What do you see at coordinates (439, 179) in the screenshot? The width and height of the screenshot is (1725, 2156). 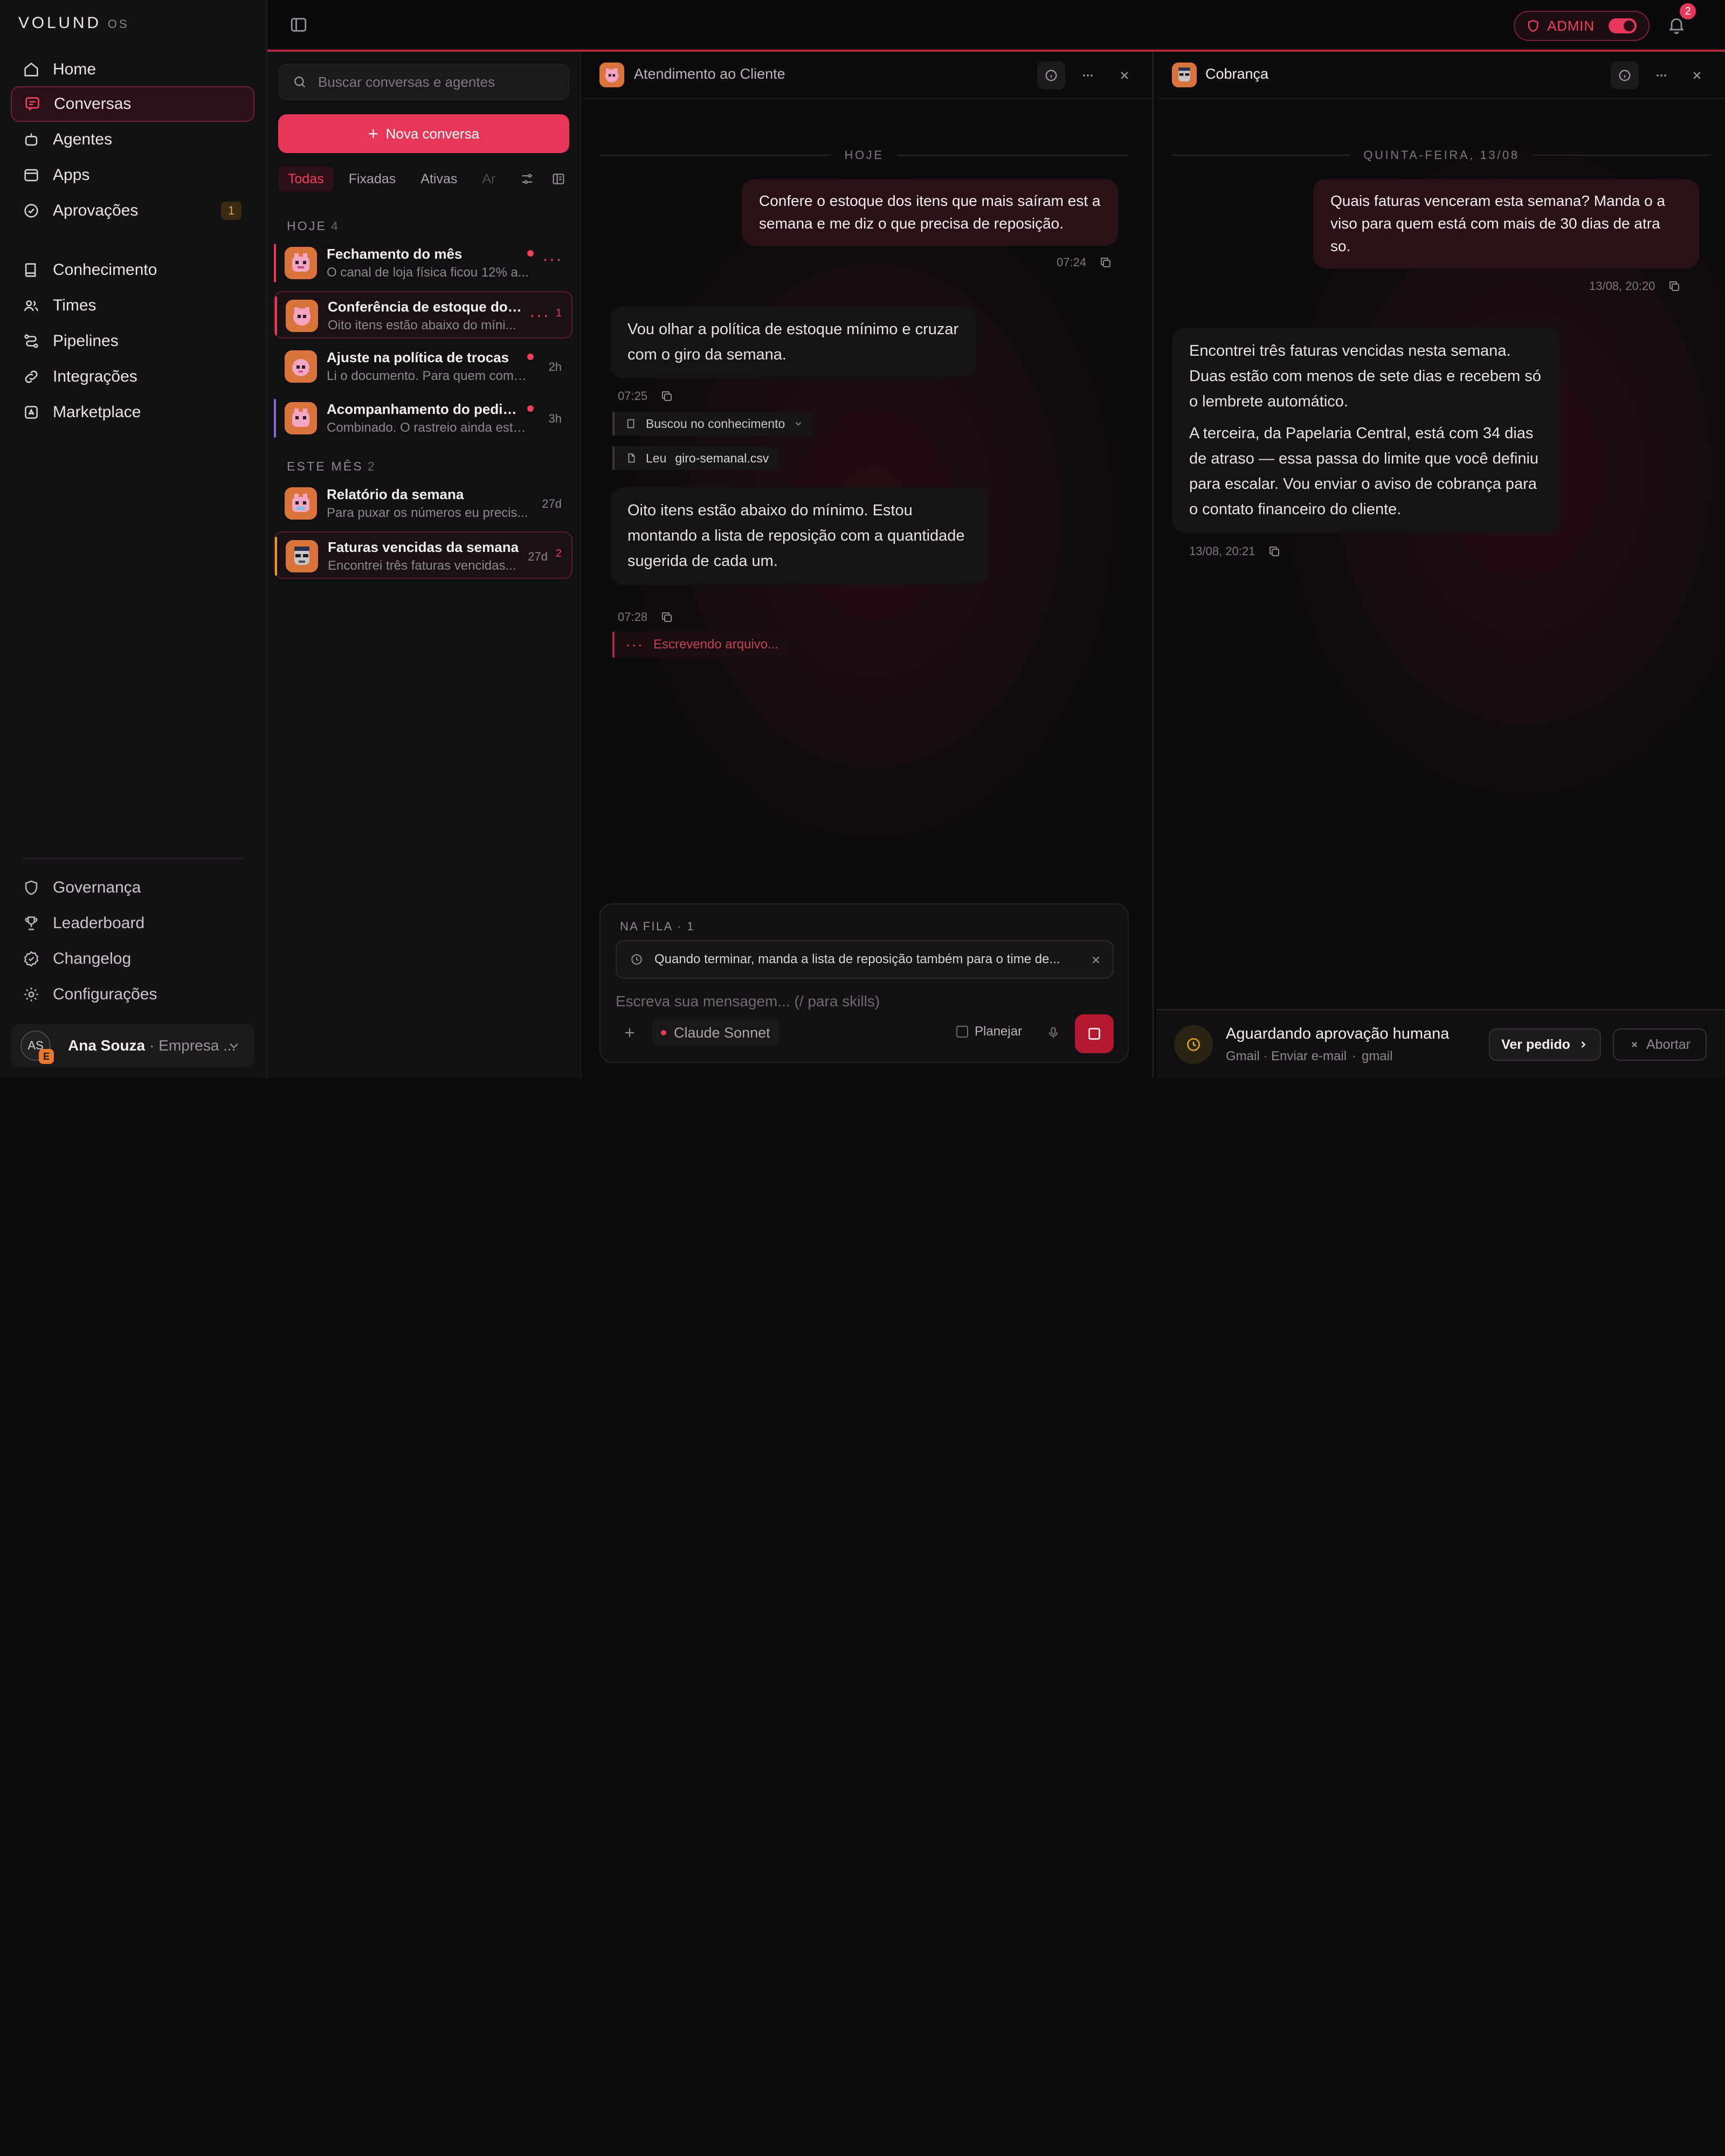 I see `filter-ativas: Ativas` at bounding box center [439, 179].